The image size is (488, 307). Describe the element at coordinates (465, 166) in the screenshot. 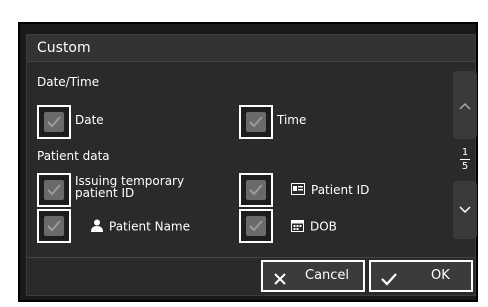

I see `page-total: 5` at that location.